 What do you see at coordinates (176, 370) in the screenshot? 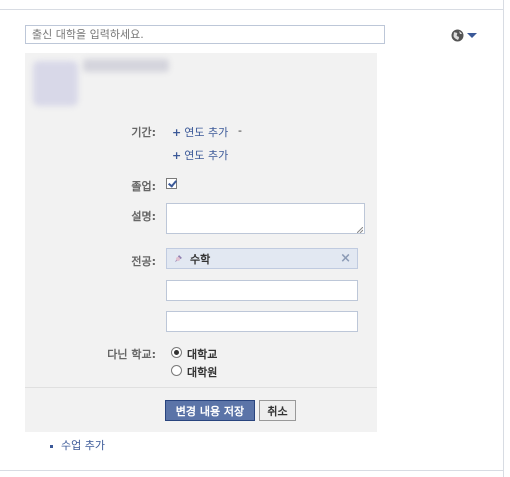
I see `radio-graduate-school` at bounding box center [176, 370].